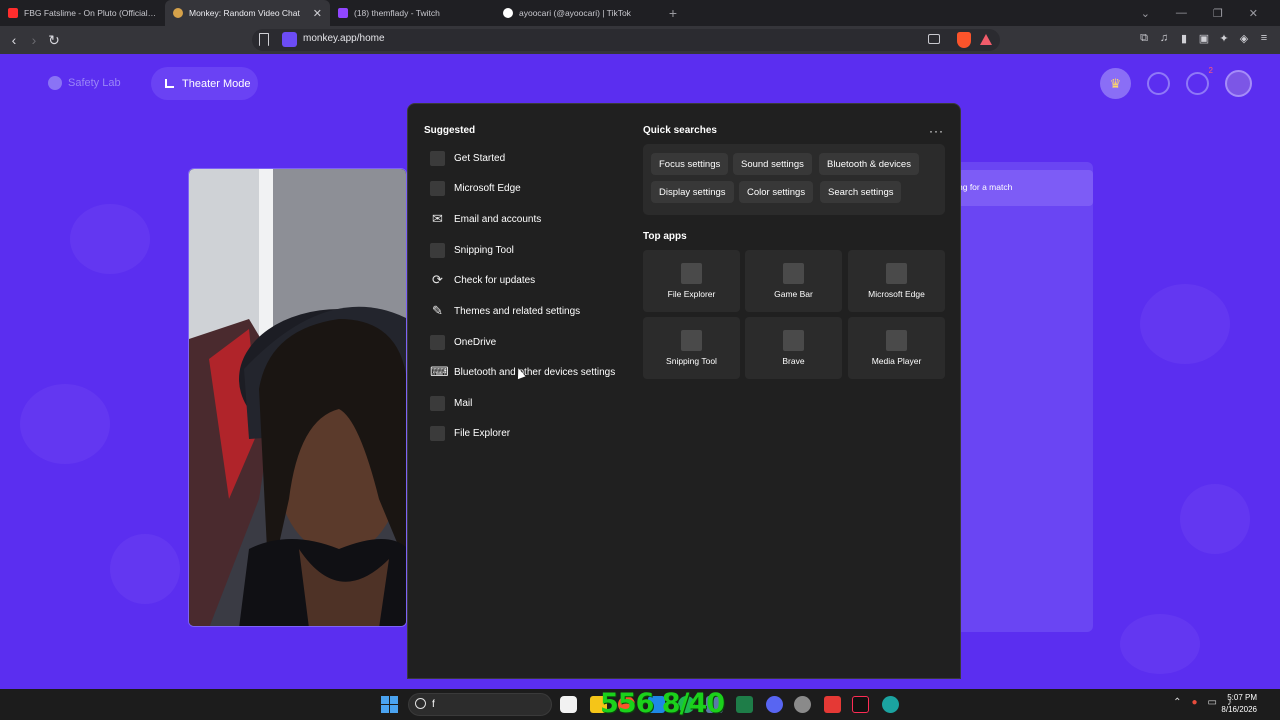  What do you see at coordinates (1244, 38) in the screenshot?
I see `vpn-icon: ◈` at bounding box center [1244, 38].